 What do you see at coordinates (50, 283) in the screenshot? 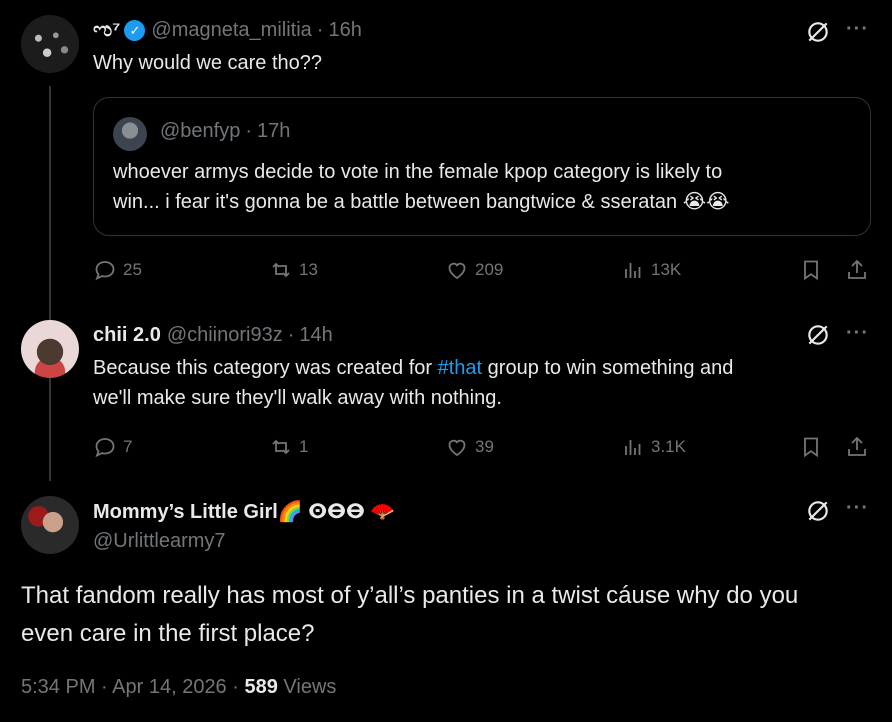
I see `thread-connector-line` at bounding box center [50, 283].